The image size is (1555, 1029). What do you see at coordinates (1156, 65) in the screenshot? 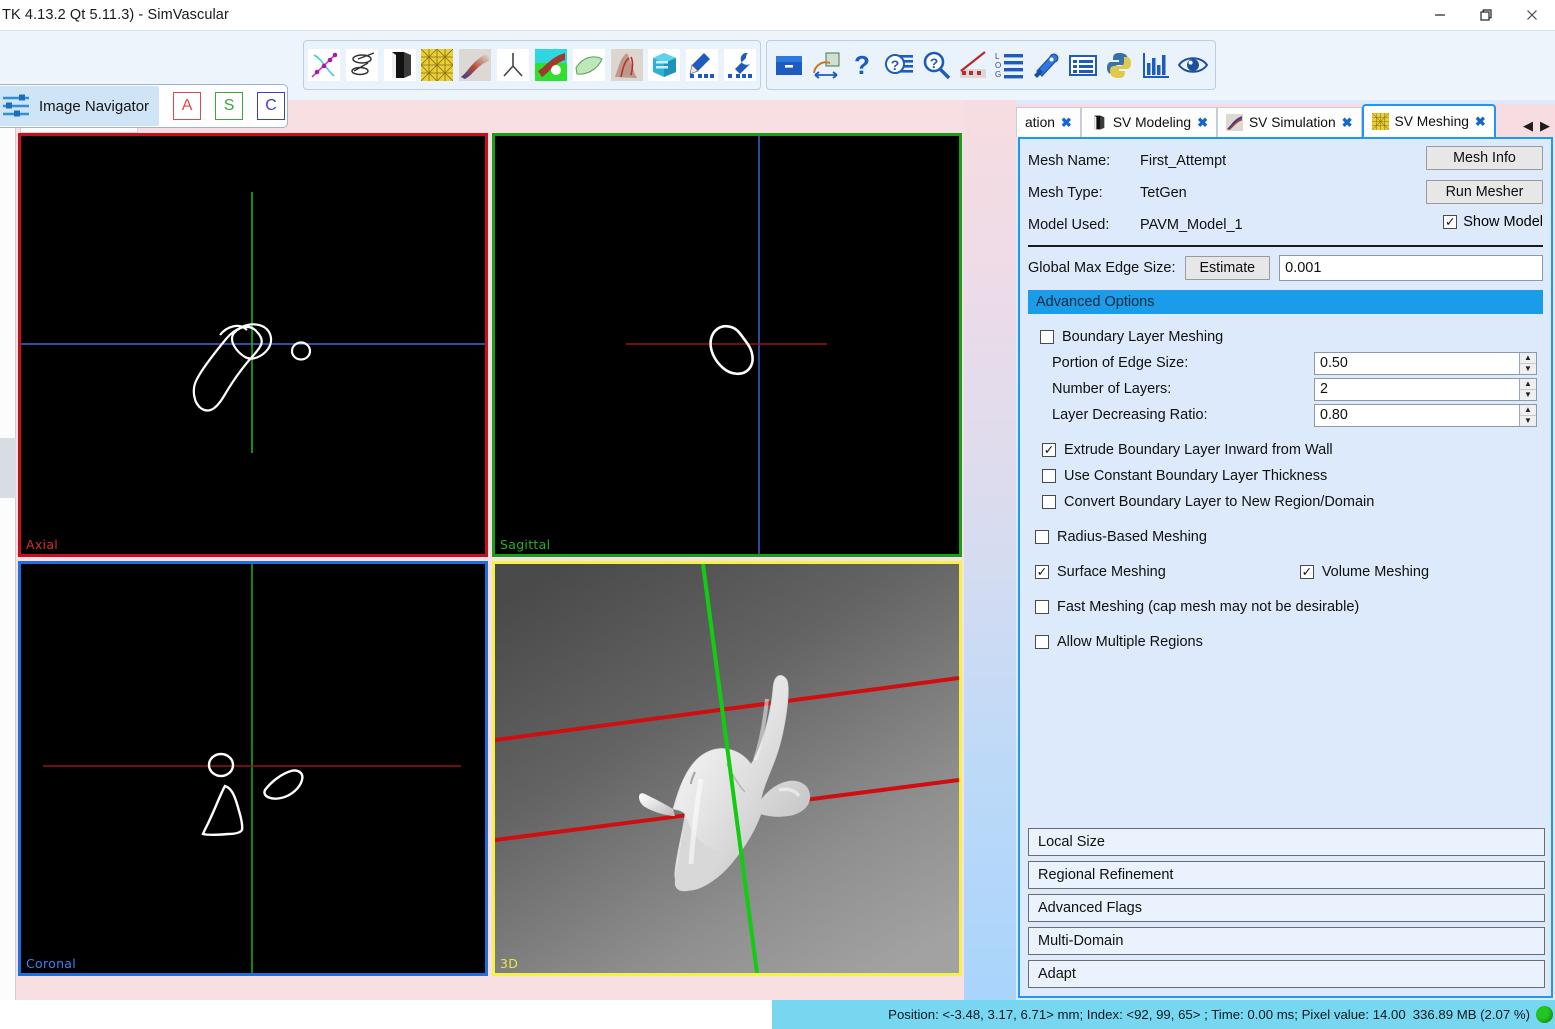
I see `chart-icon` at bounding box center [1156, 65].